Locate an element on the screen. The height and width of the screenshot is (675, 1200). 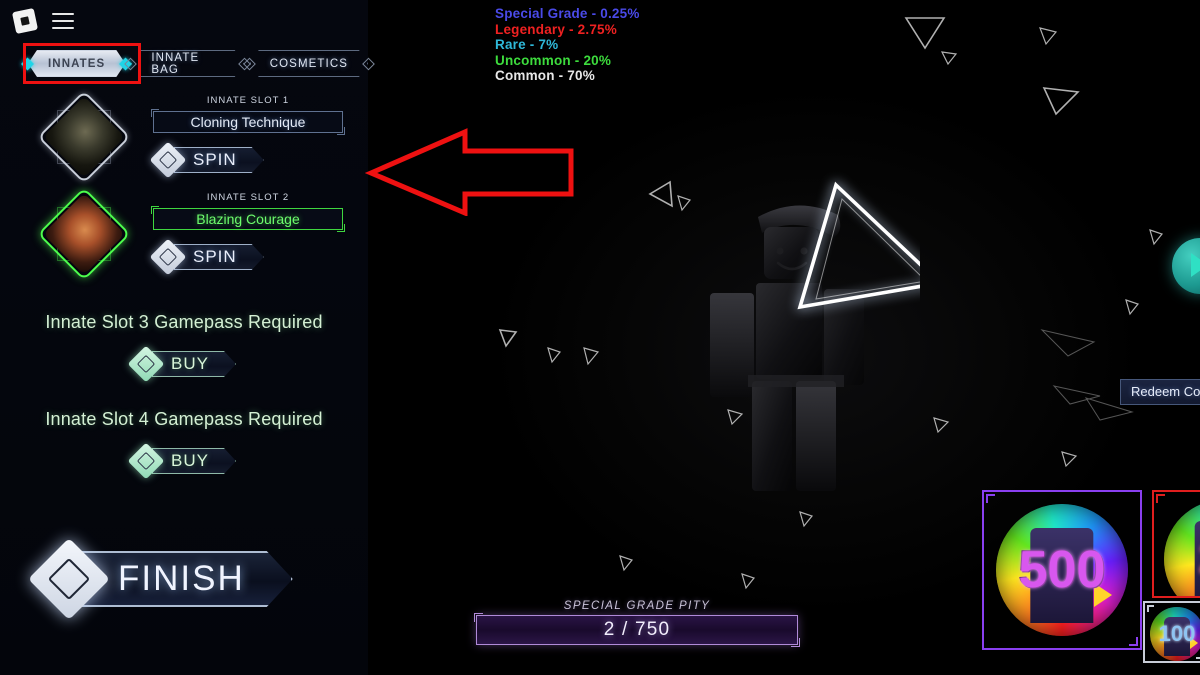
crate-icon: 500 is located at coordinates (1062, 570).